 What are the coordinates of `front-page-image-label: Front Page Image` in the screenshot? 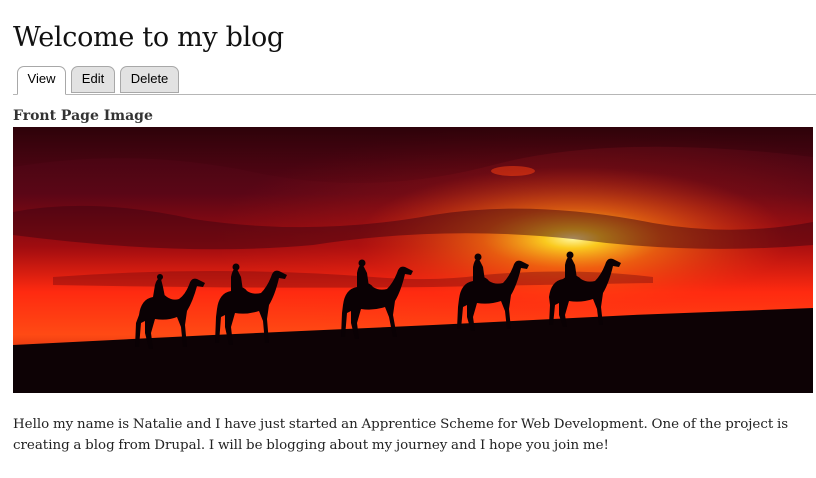 It's located at (83, 116).